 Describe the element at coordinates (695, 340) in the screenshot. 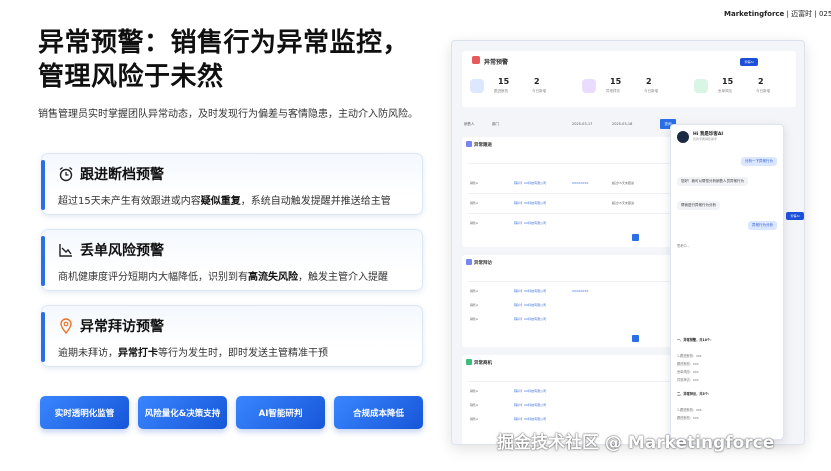

I see `ai-section: 一、异常预警，共10个：` at that location.